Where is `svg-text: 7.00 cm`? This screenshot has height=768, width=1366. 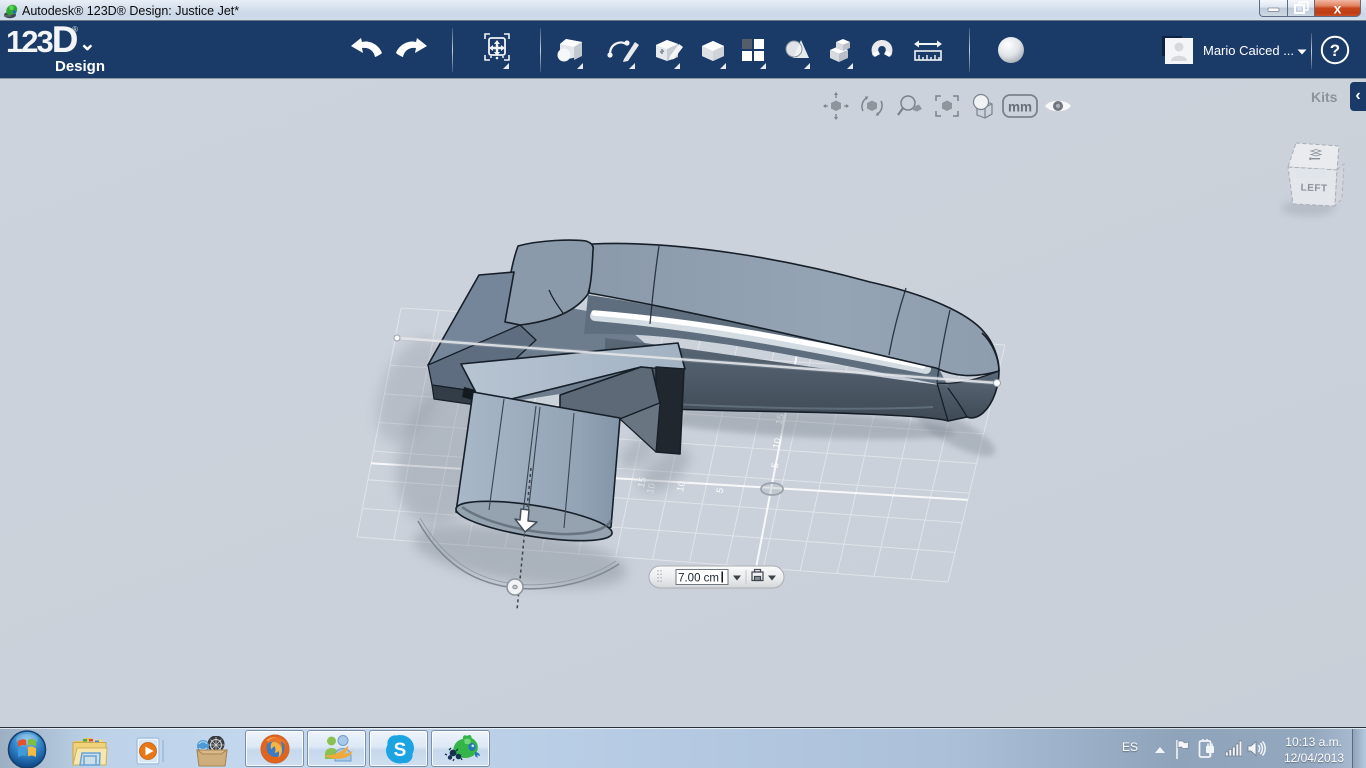 svg-text: 7.00 cm is located at coordinates (698, 579).